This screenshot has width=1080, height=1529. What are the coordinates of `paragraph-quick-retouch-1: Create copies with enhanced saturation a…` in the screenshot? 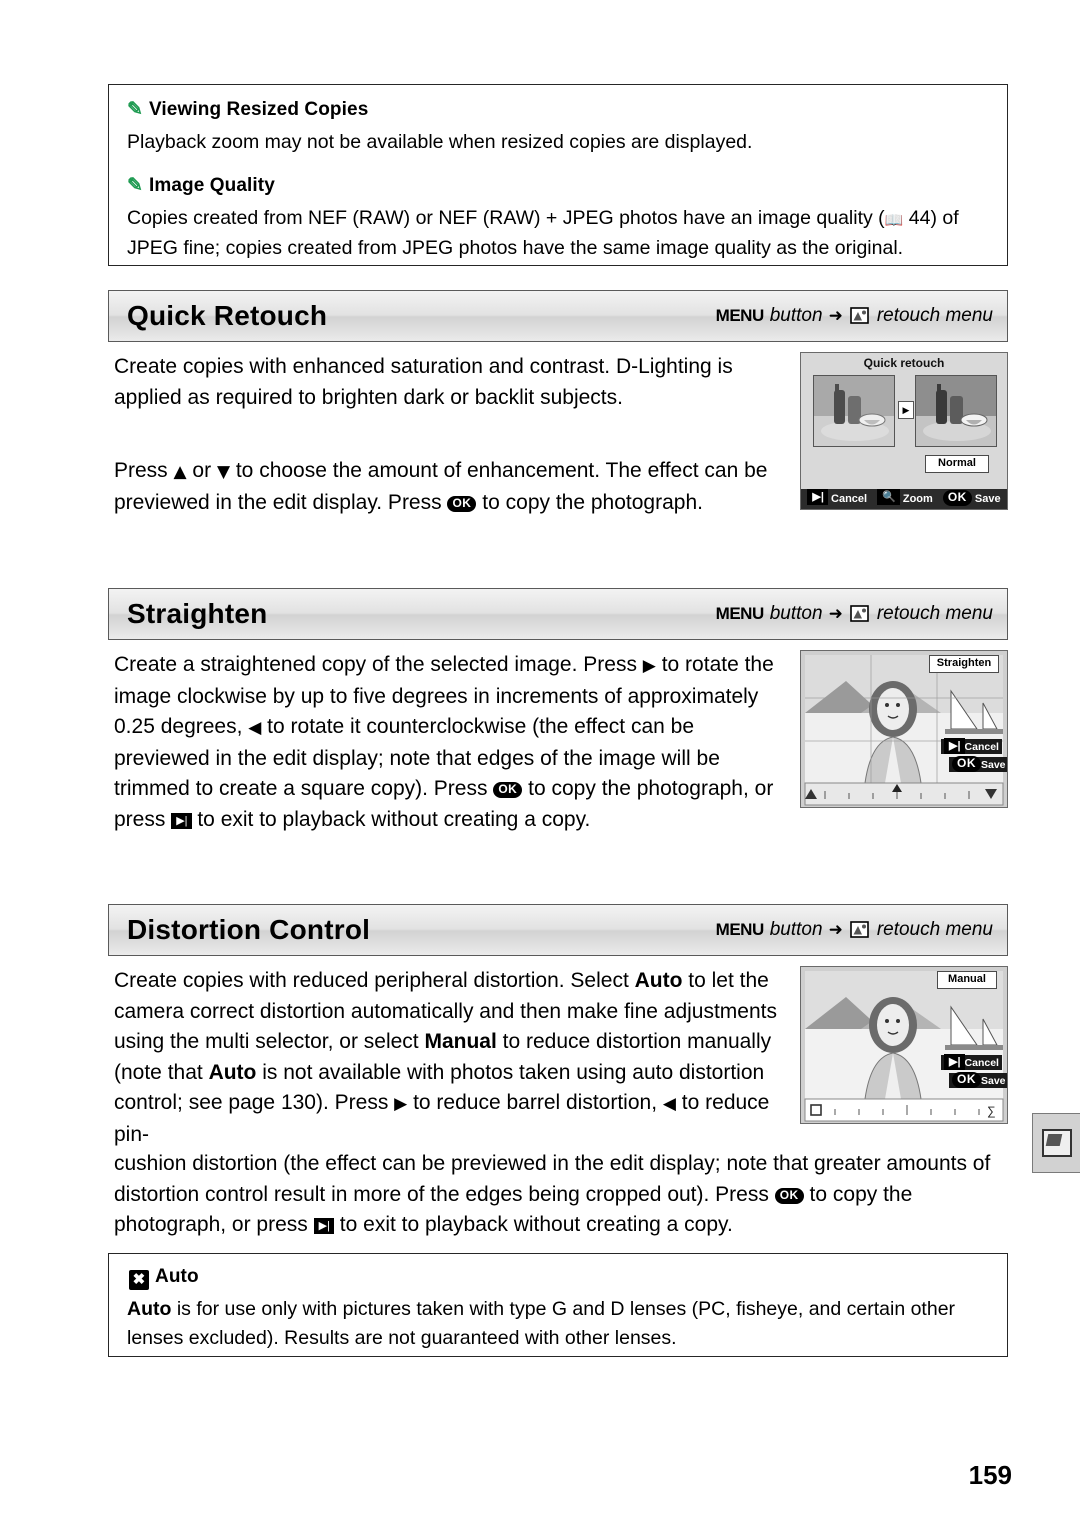 It's located at (423, 382).